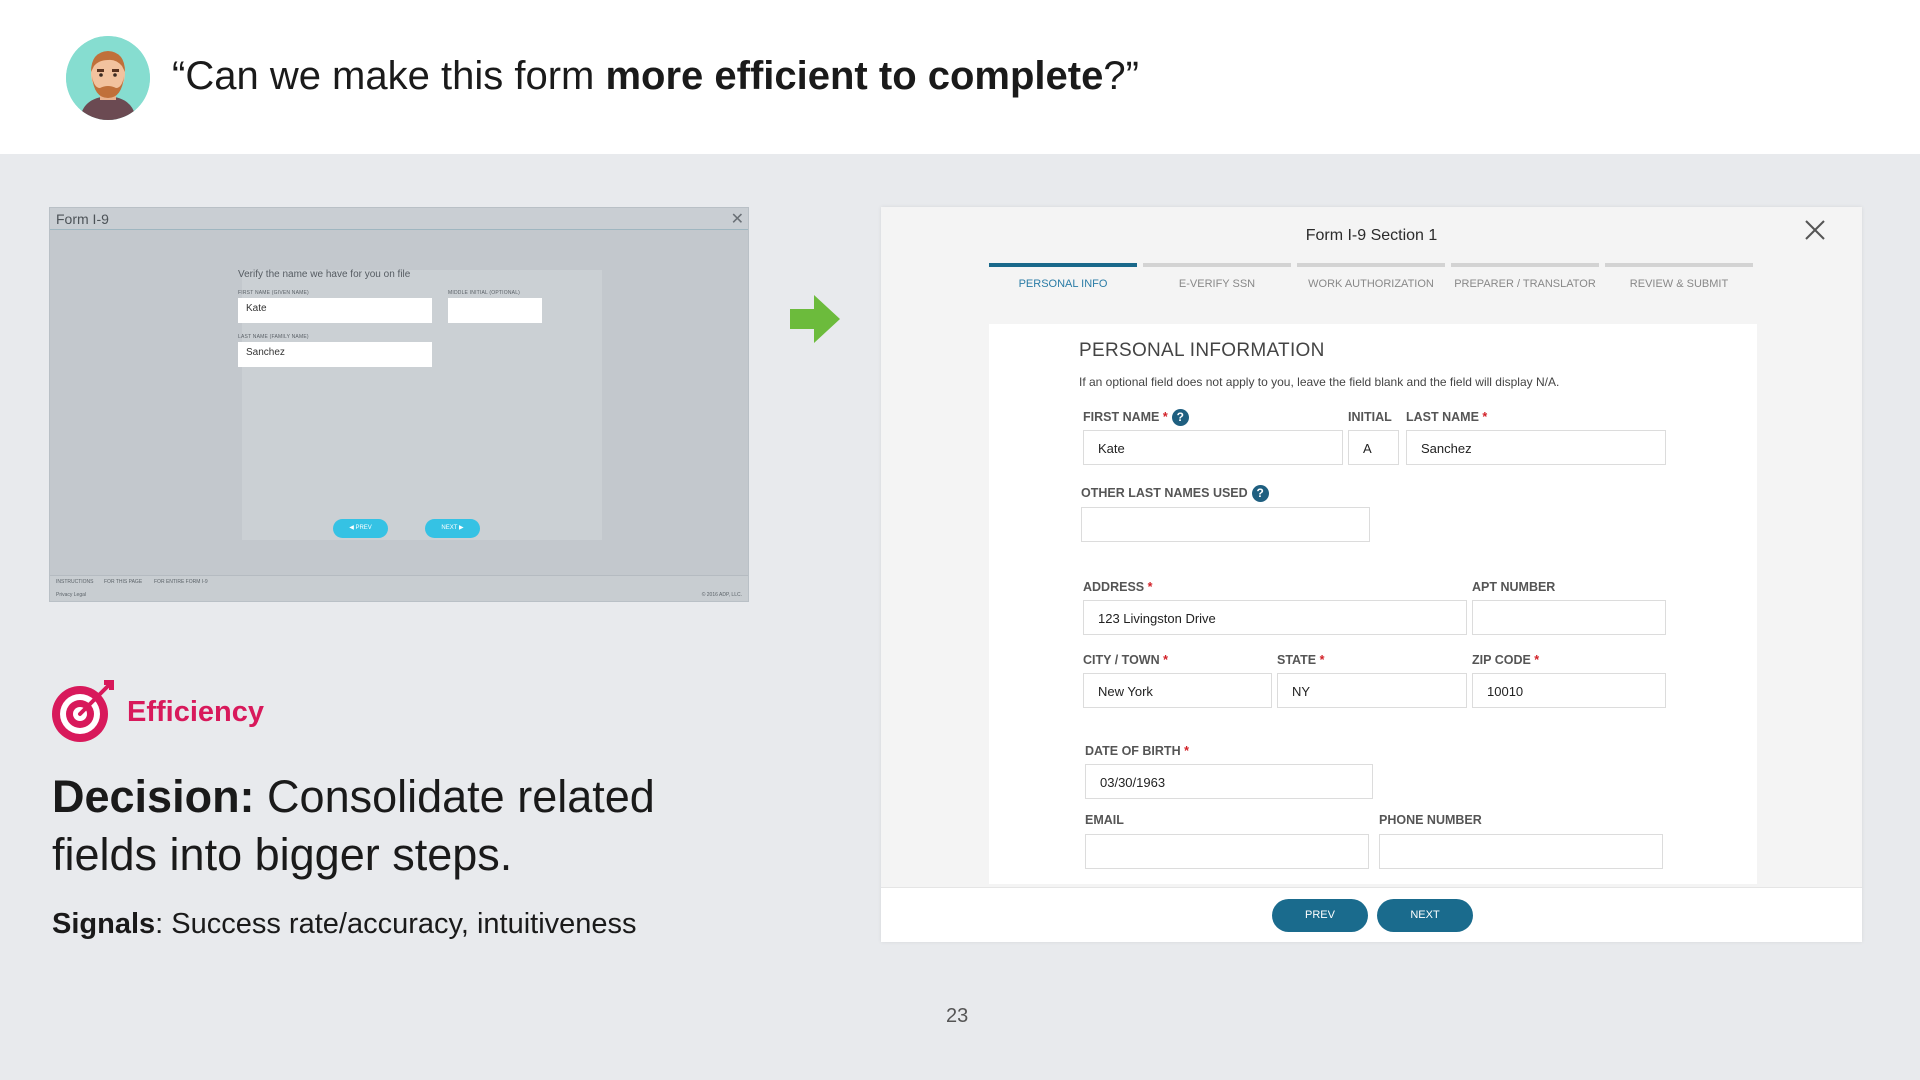 This screenshot has height=1080, width=1920. What do you see at coordinates (1425, 915) in the screenshot?
I see `next-button: NEXT` at bounding box center [1425, 915].